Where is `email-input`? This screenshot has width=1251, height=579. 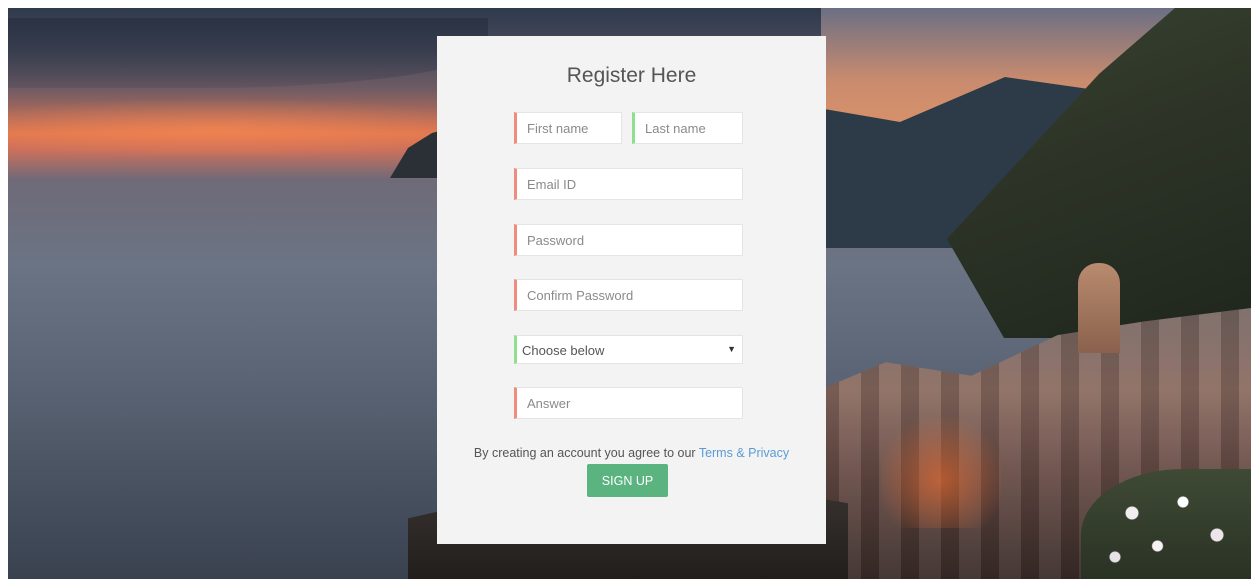 email-input is located at coordinates (628, 184).